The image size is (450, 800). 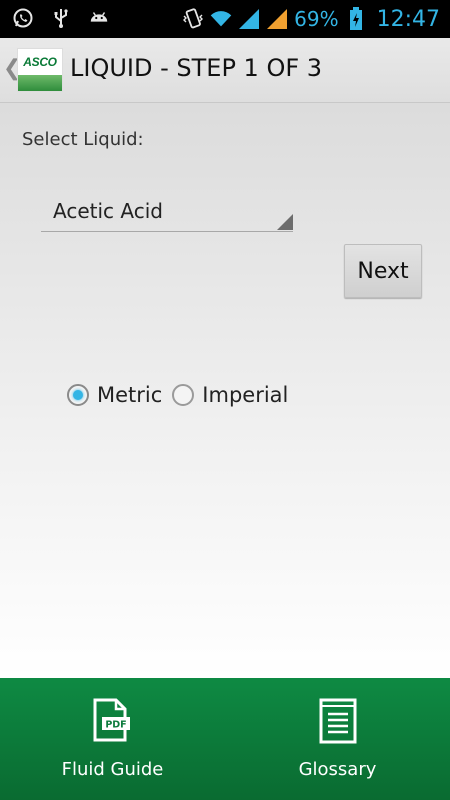 What do you see at coordinates (221, 19) in the screenshot?
I see `wifi-icon` at bounding box center [221, 19].